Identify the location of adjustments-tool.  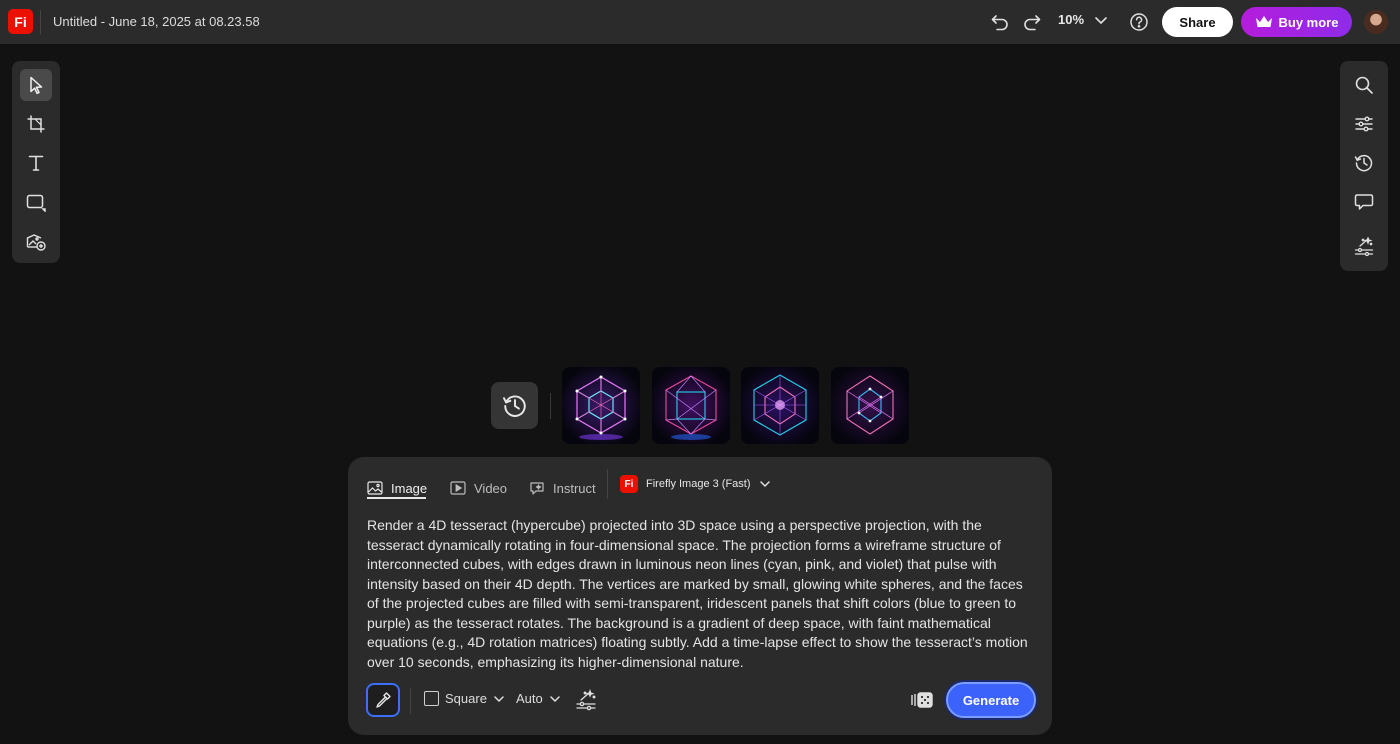
(1364, 124).